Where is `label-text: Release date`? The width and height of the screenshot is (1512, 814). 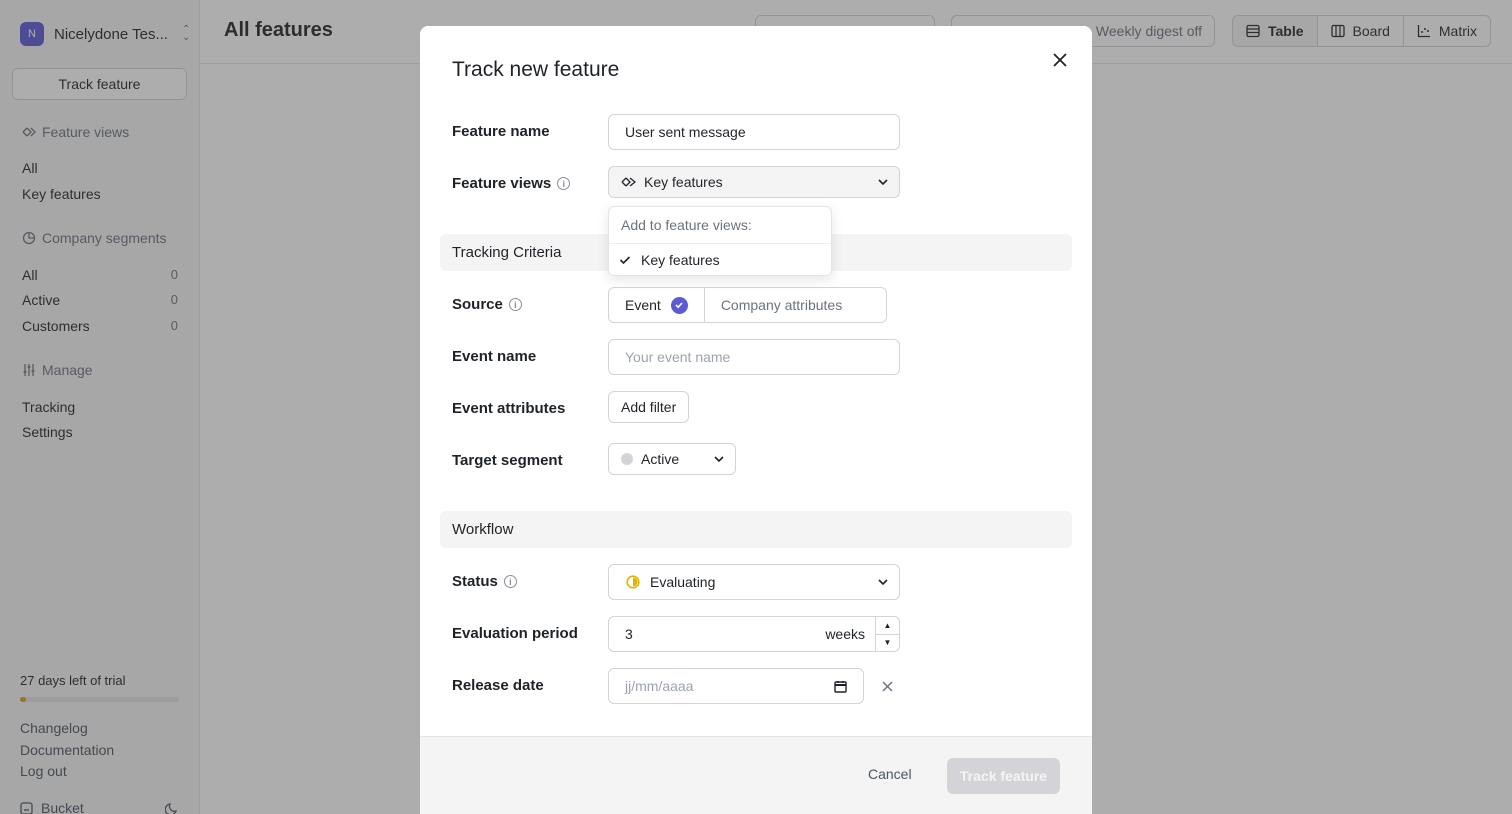
label-text: Release date is located at coordinates (498, 685).